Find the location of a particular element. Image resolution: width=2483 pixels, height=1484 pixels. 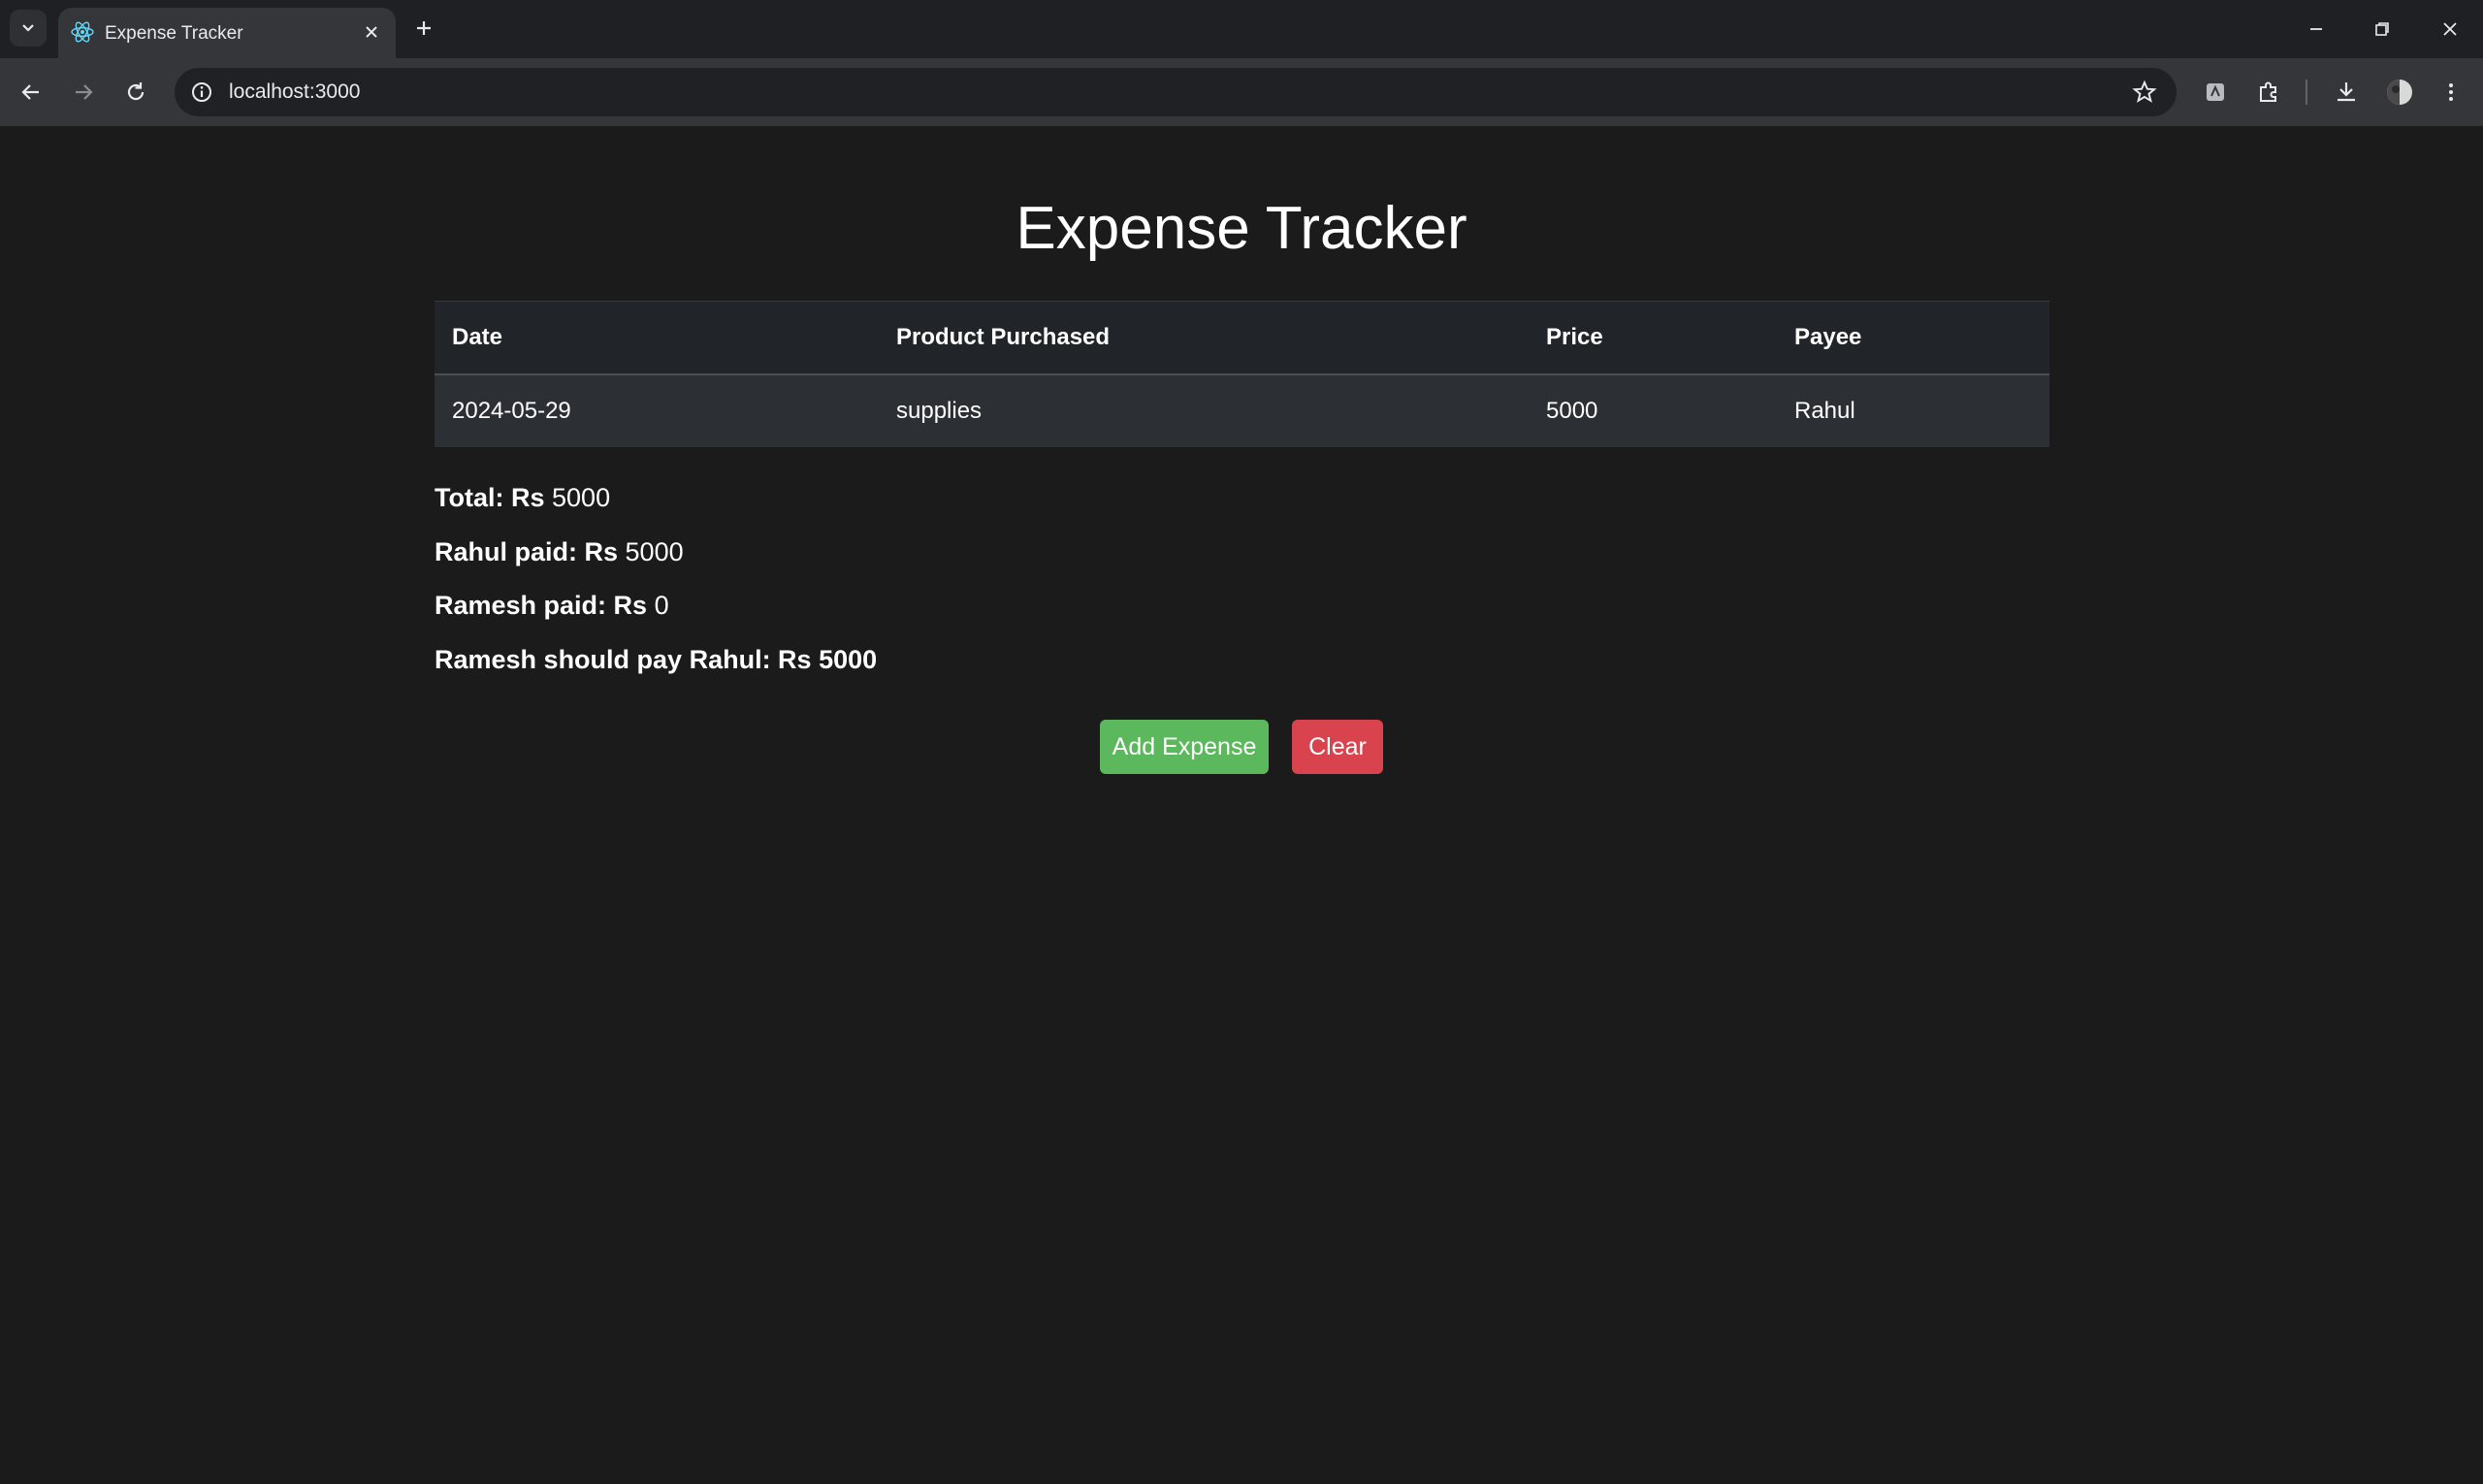

column-header-price: Price is located at coordinates (1653, 338).